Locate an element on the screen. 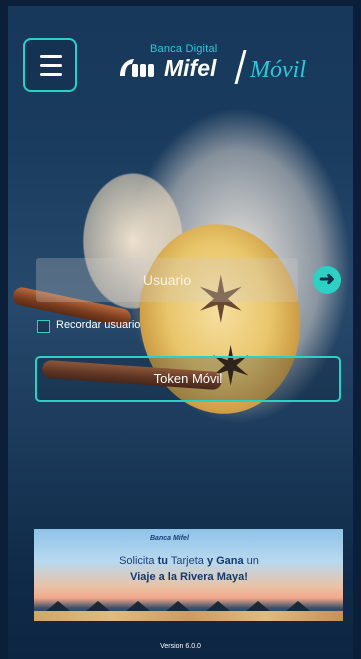 The height and width of the screenshot is (659, 361). banner-logo: Banca Mifel is located at coordinates (169, 538).